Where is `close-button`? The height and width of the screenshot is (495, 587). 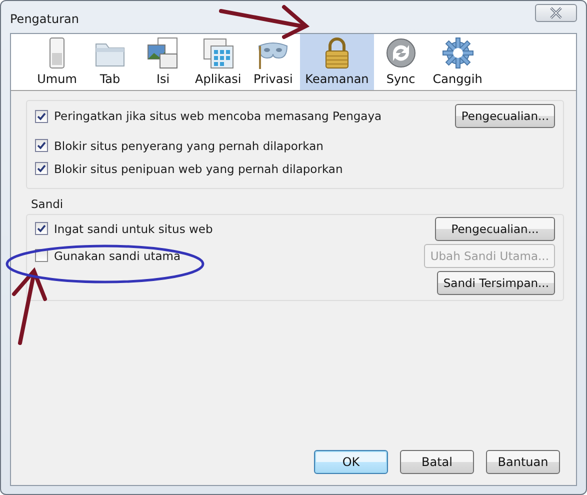
close-button is located at coordinates (556, 13).